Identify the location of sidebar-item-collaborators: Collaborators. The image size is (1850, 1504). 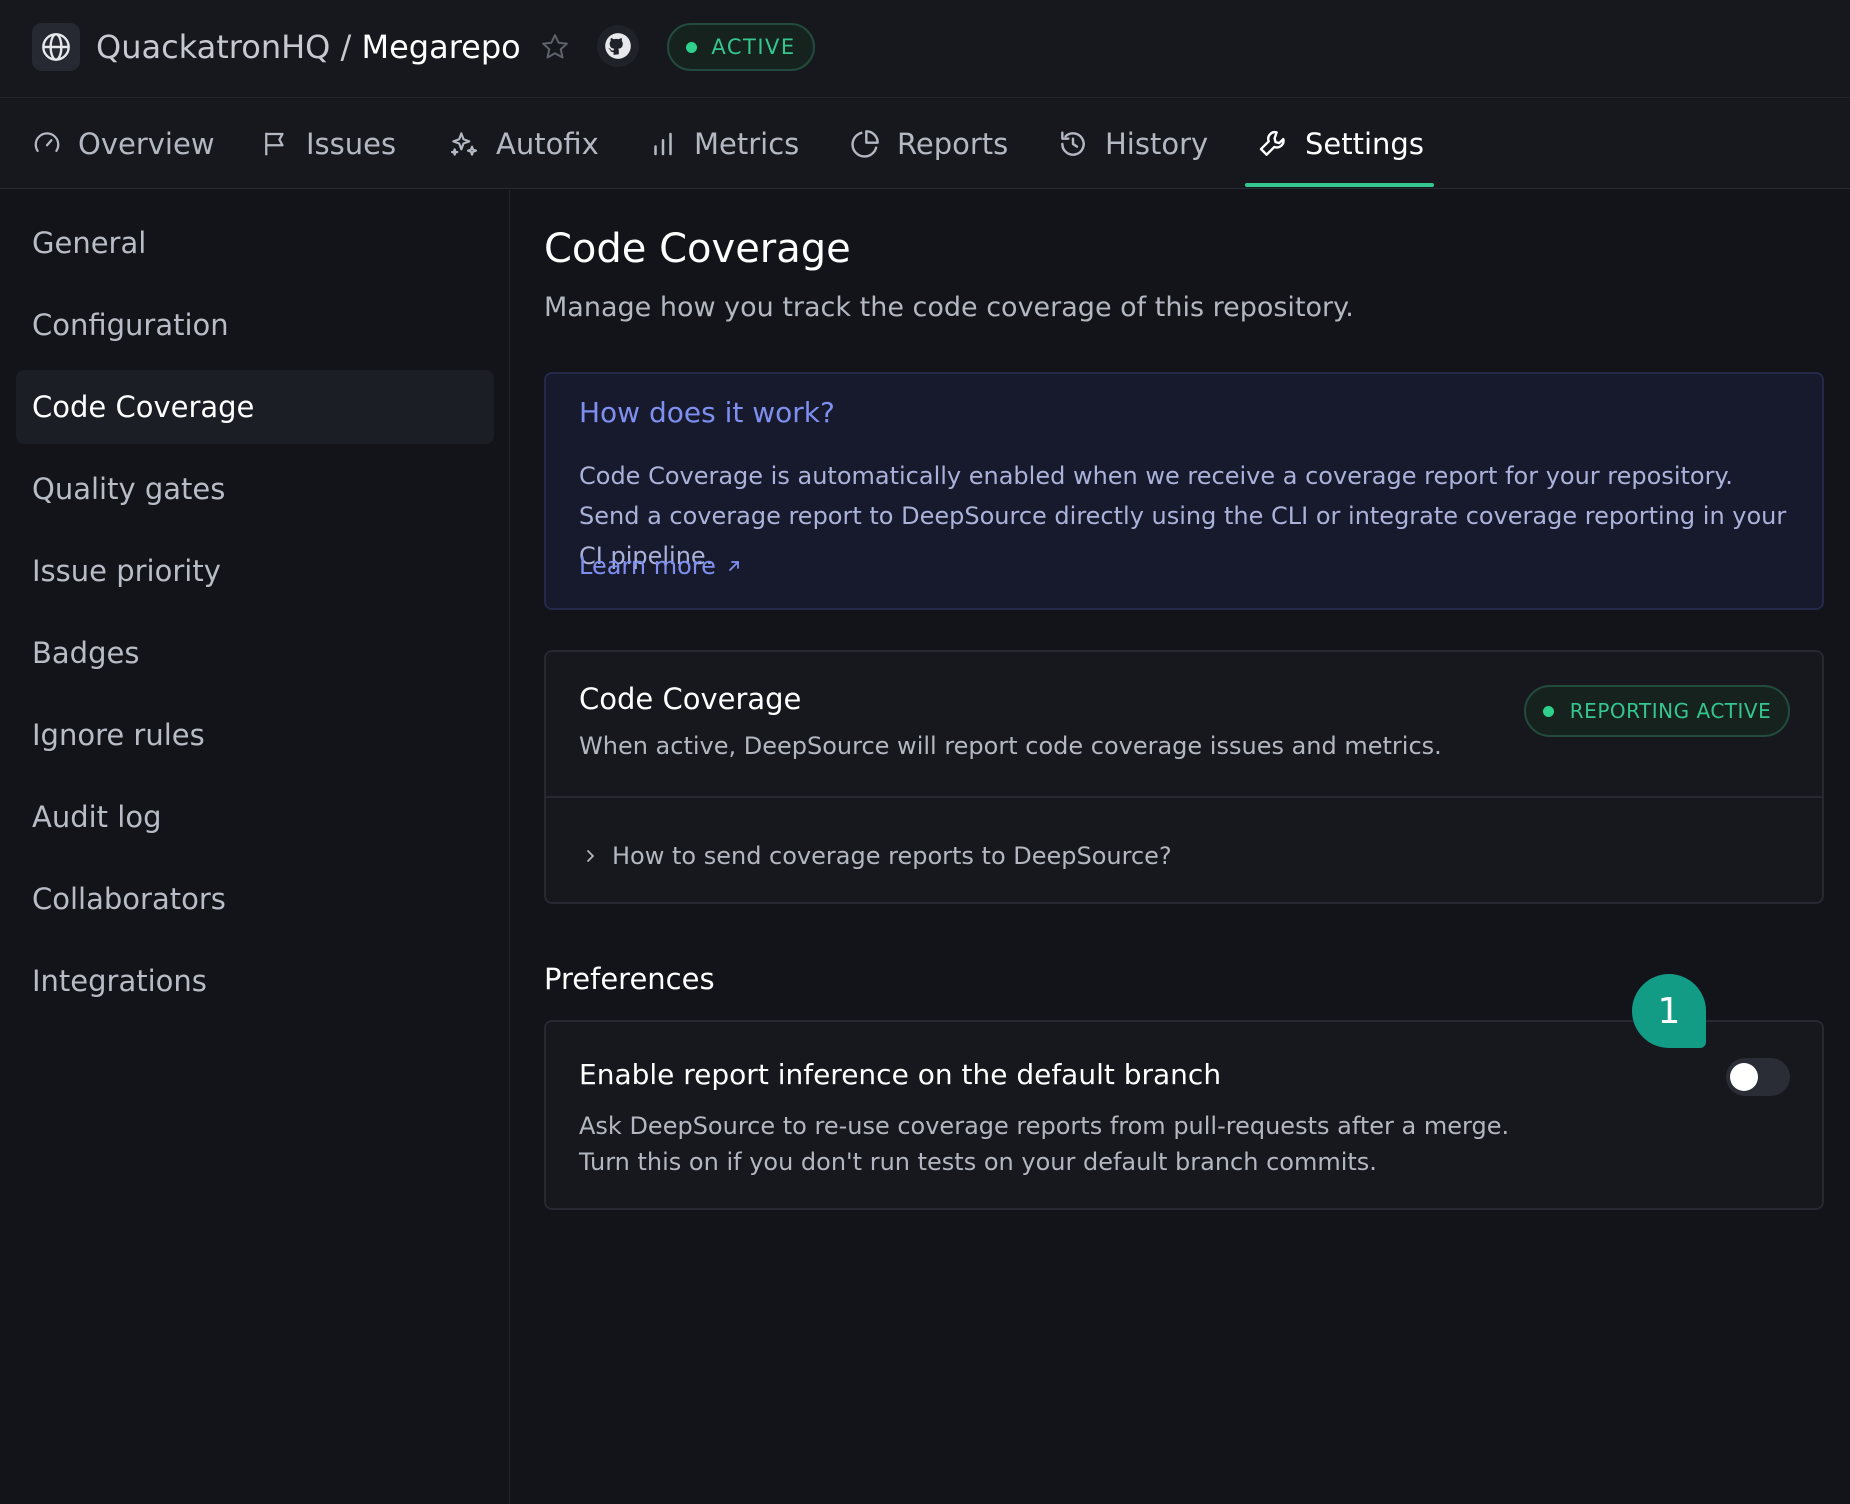
(255, 899).